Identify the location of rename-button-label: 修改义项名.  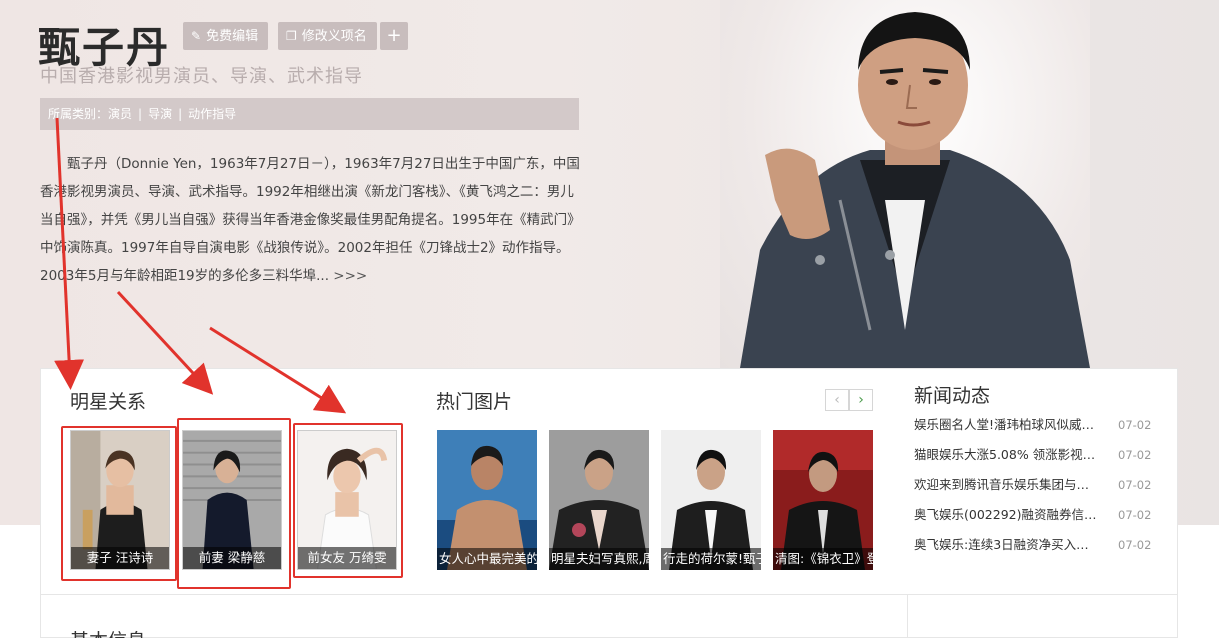
(334, 36).